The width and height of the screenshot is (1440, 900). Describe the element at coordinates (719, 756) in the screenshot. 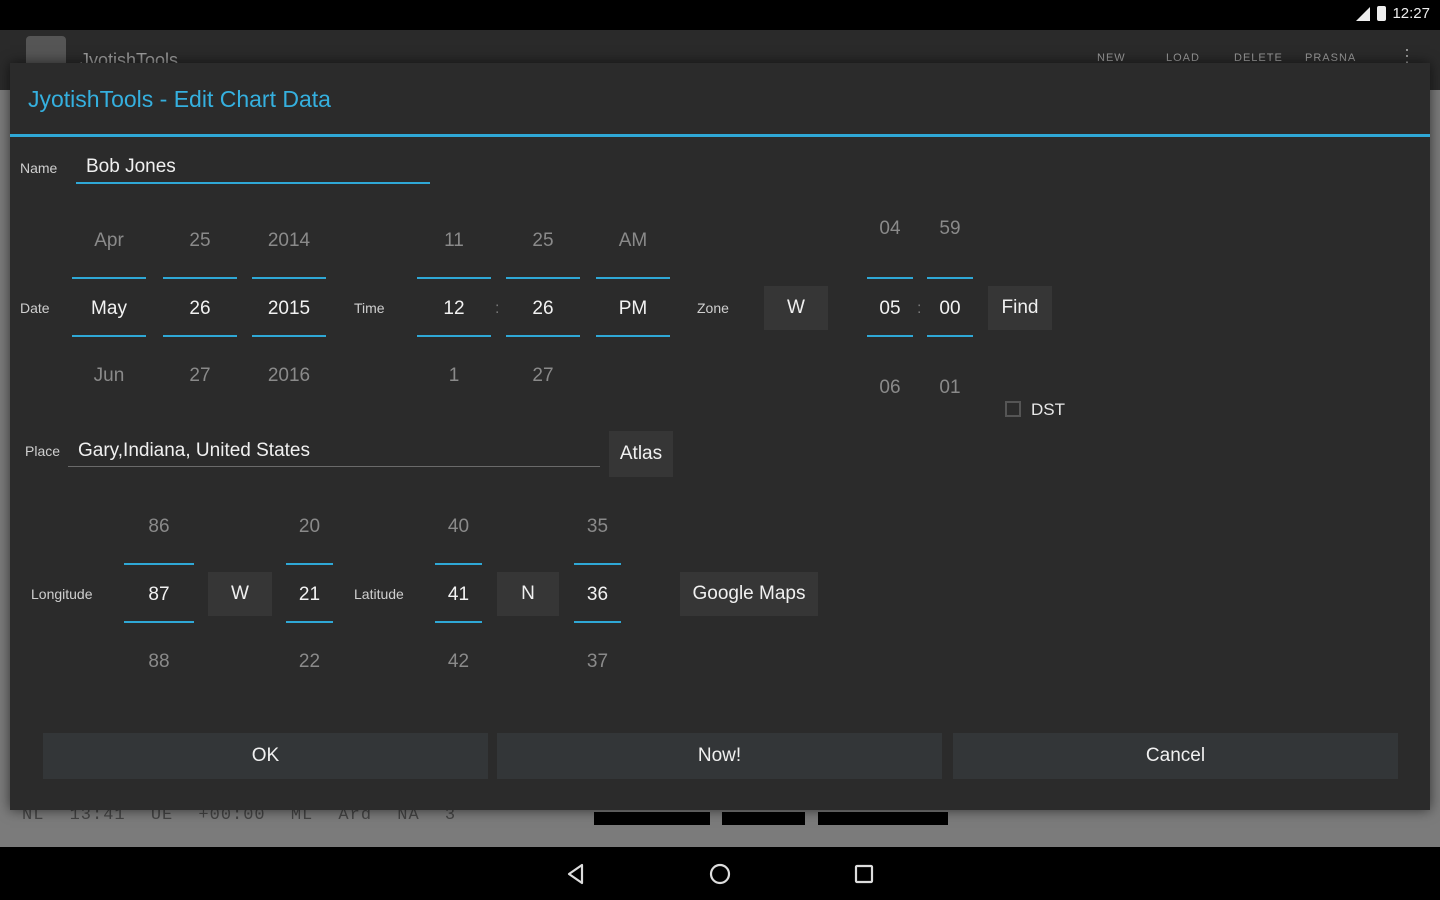

I see `now-button: Now!` at that location.